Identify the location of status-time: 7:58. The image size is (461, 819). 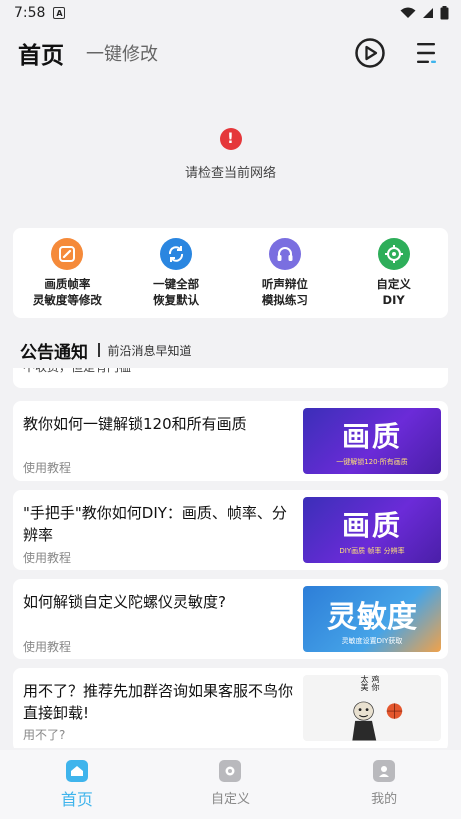
(30, 13).